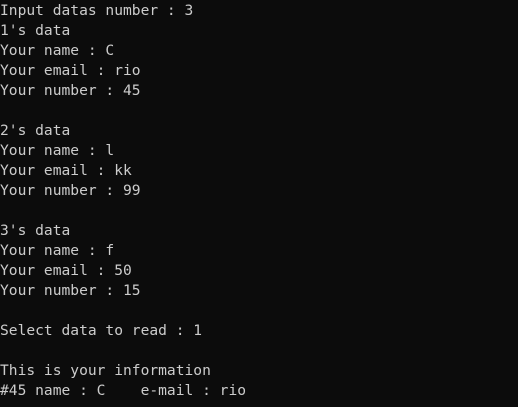  I want to click on record-2-number: Your number : 99, so click(70, 190).